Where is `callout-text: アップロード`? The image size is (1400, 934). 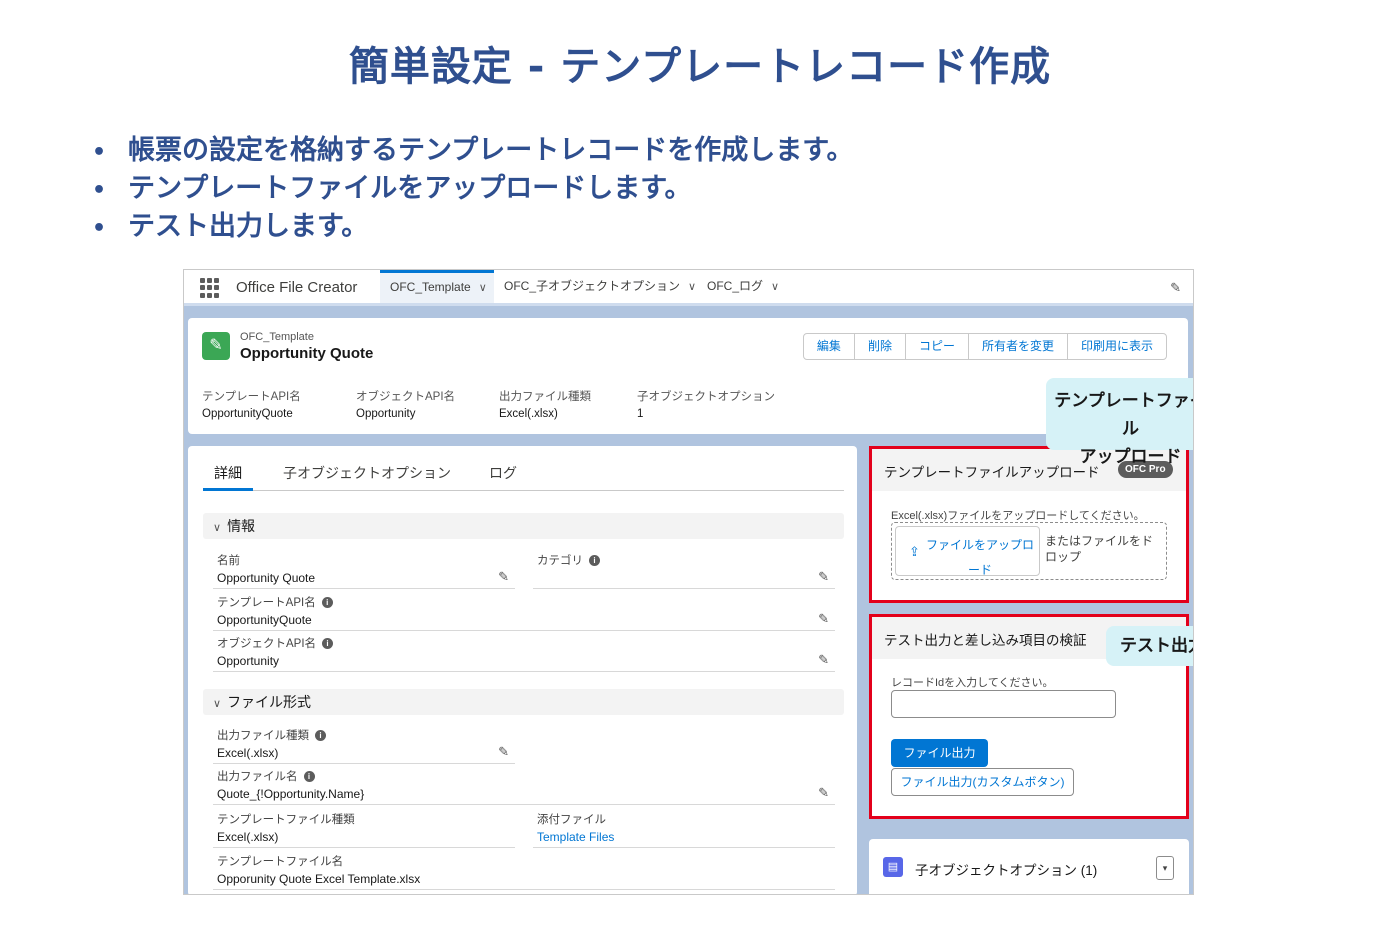
callout-text: アップロード is located at coordinates (1130, 457).